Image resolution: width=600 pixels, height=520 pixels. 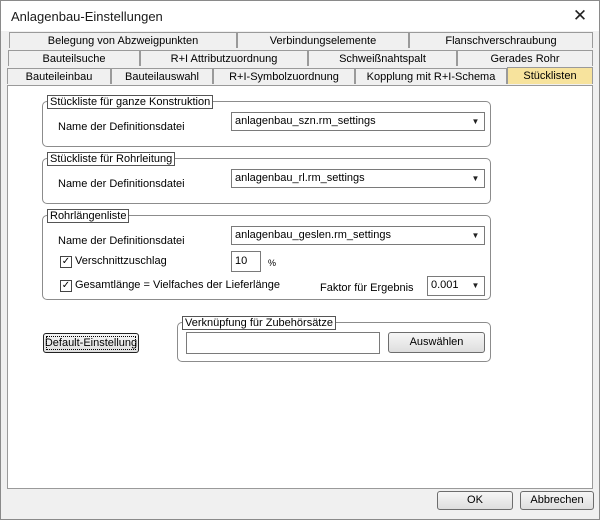 I want to click on konstruktion-definitionsdatei-combo: anlagenbau_szn.rm_settings ▼, so click(x=358, y=121).